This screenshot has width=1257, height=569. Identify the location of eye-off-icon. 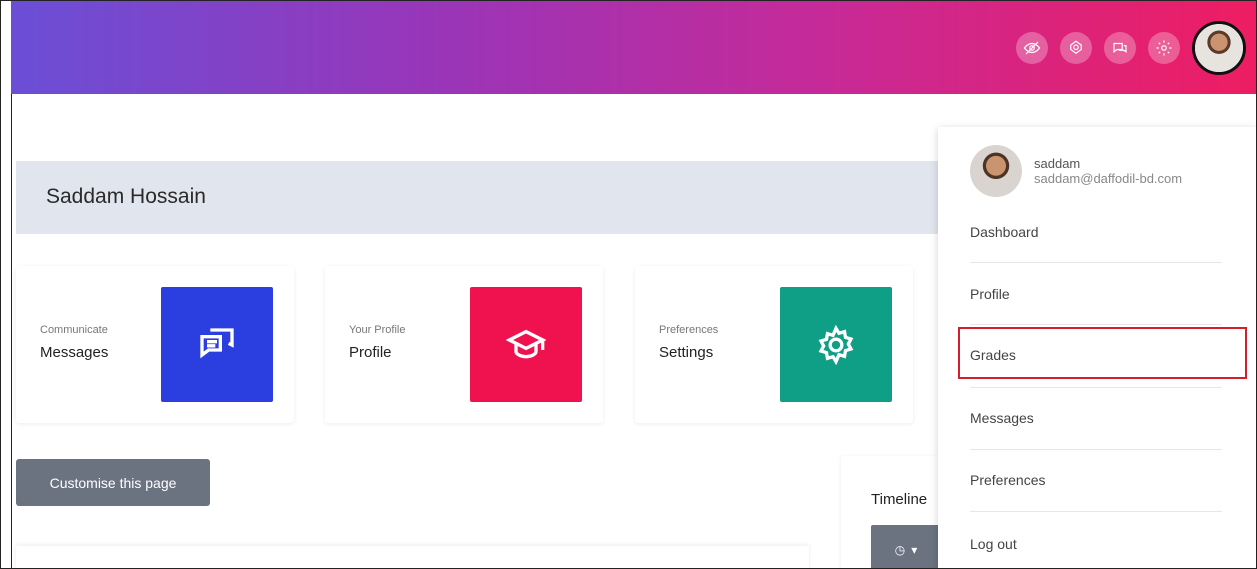
(1032, 48).